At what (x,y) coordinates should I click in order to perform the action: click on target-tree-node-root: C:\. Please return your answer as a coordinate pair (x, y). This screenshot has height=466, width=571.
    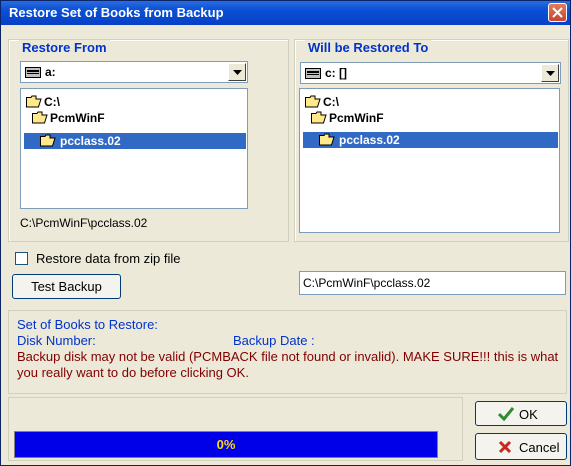
    Looking at the image, I should click on (350, 102).